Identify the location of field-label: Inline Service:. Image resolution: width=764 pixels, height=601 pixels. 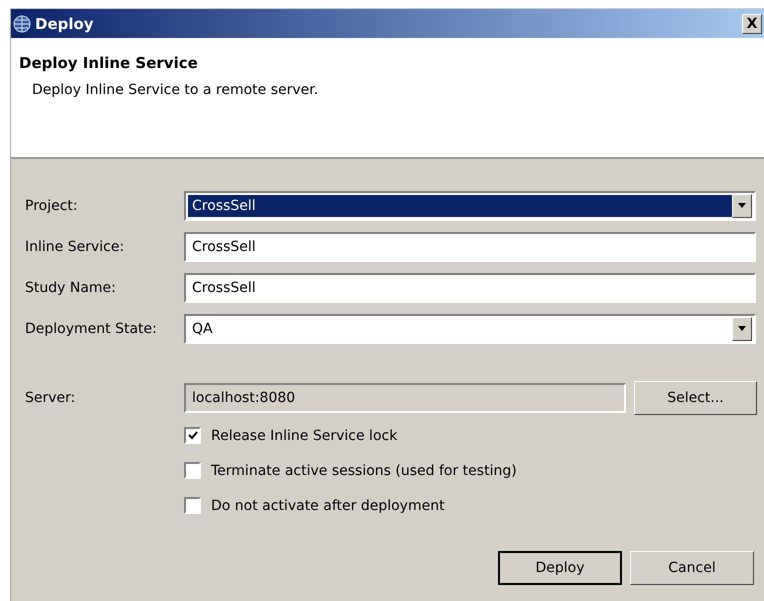
(75, 246).